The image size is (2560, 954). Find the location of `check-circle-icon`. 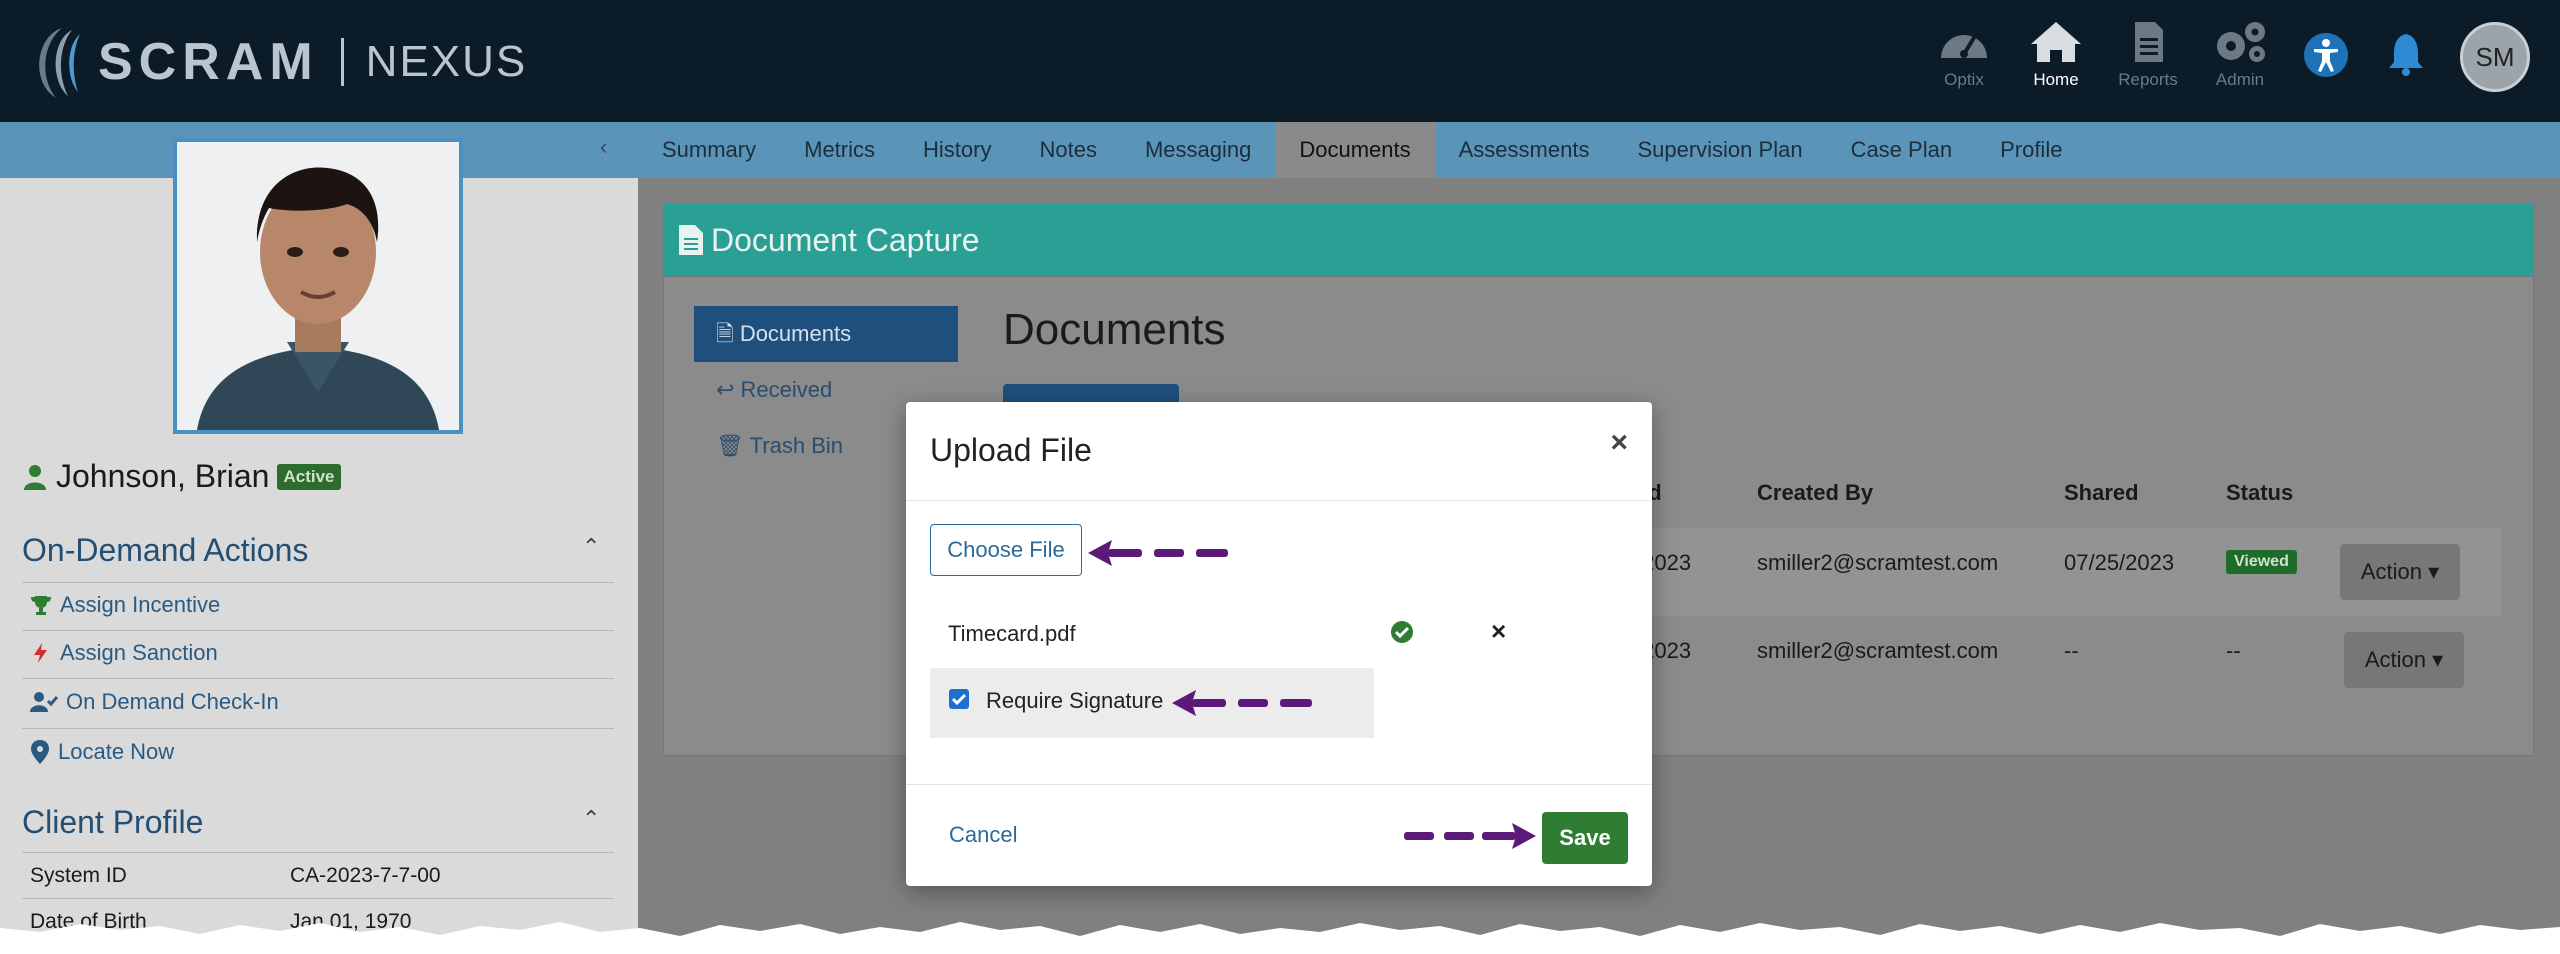

check-circle-icon is located at coordinates (1402, 632).